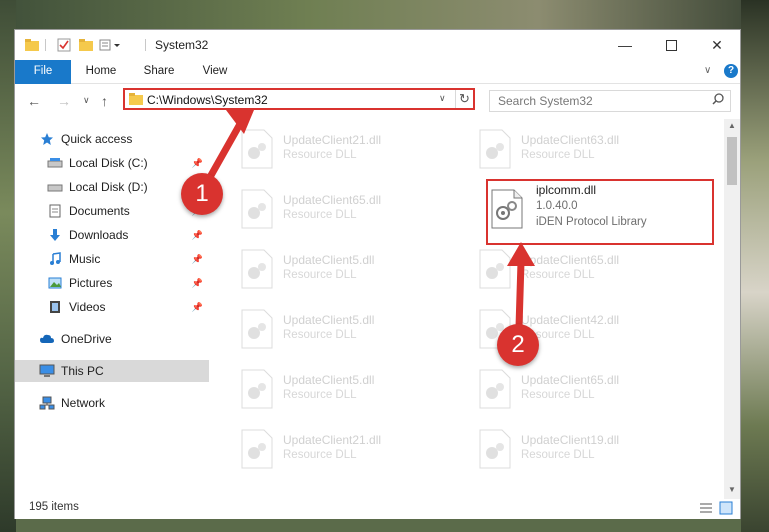 This screenshot has width=769, height=532. I want to click on step-badge-2: 2, so click(518, 345).